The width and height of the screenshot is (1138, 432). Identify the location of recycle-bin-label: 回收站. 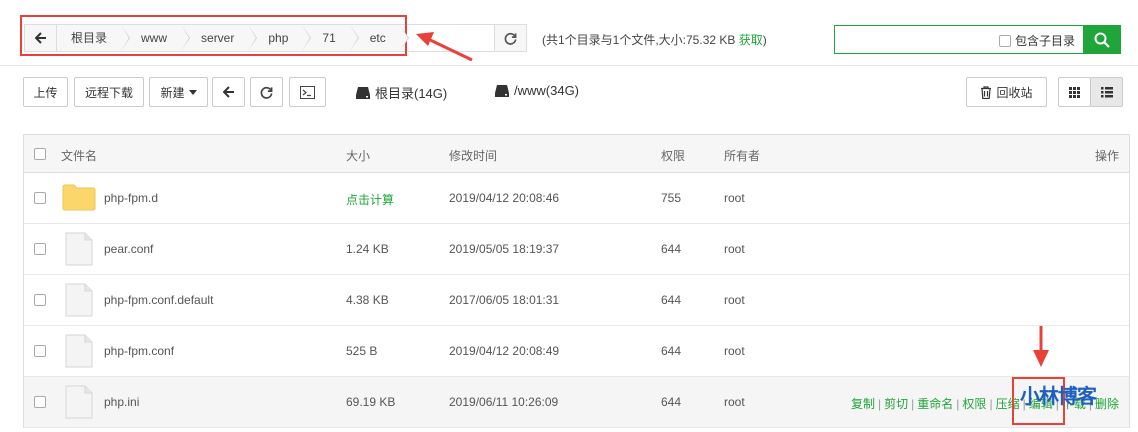
(1014, 92).